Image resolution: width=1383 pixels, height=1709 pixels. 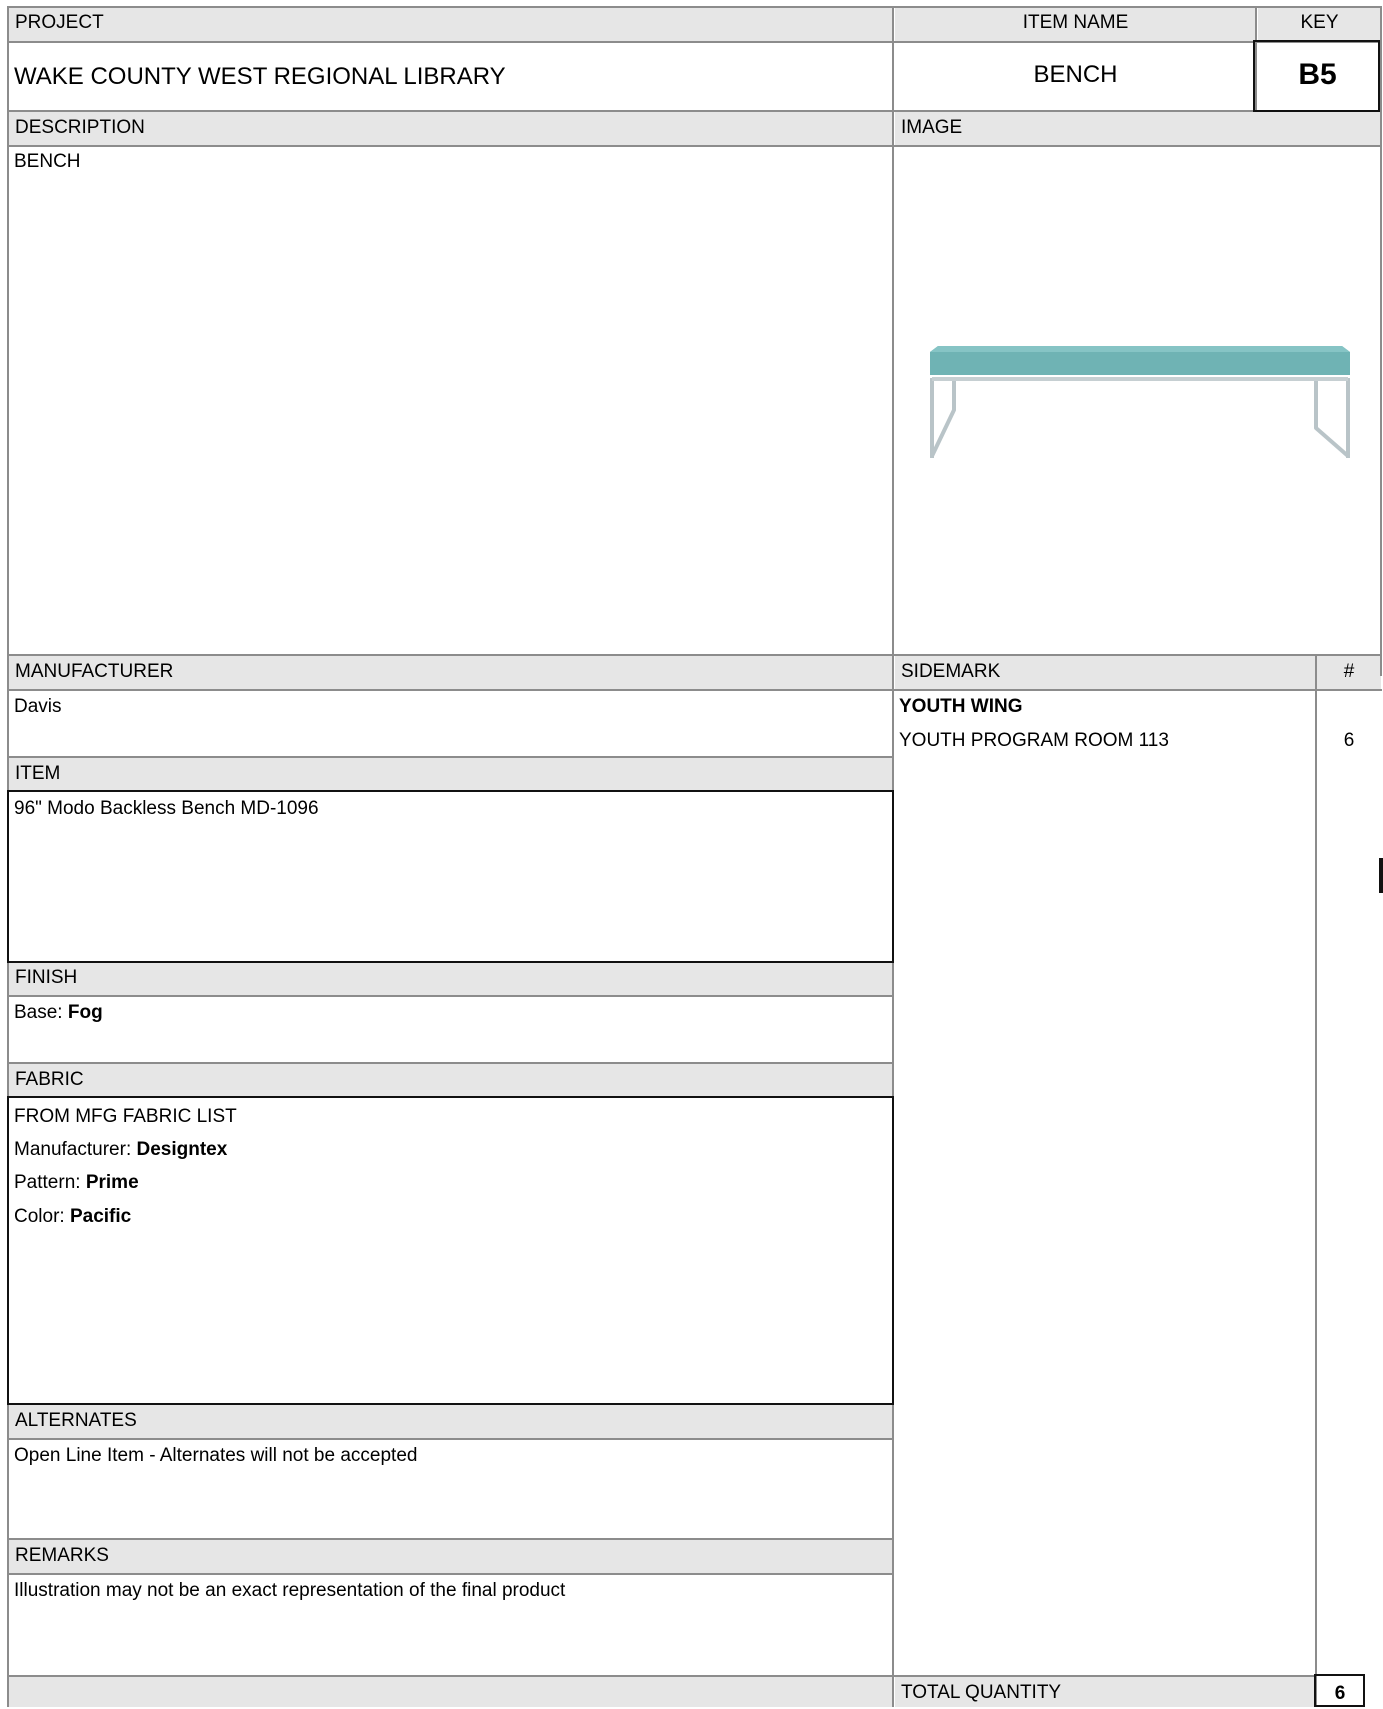 What do you see at coordinates (50, 1182) in the screenshot?
I see `fabric-pattern-label: Pattern:` at bounding box center [50, 1182].